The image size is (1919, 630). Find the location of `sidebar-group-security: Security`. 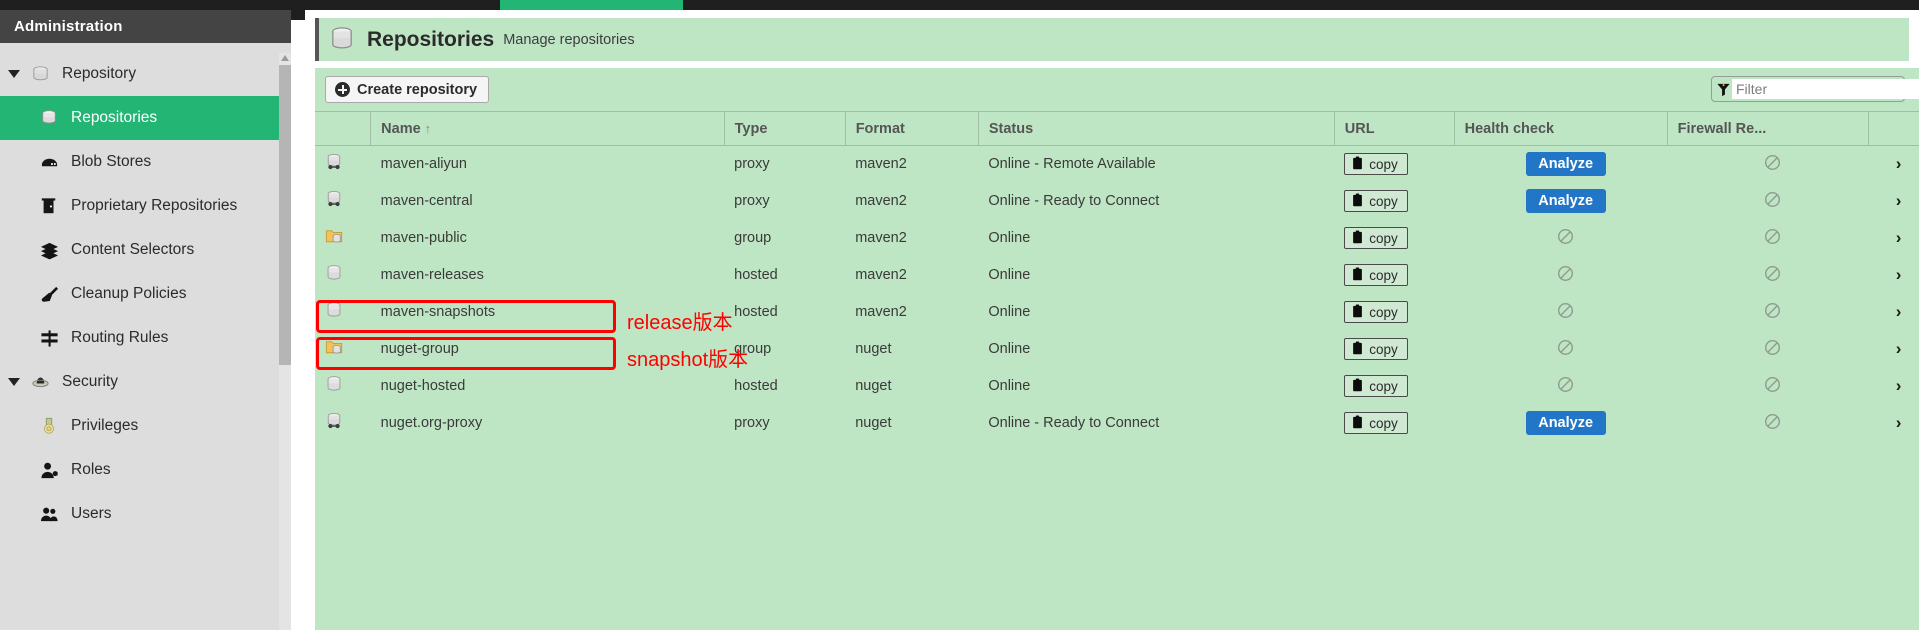

sidebar-group-security: Security is located at coordinates (145, 382).